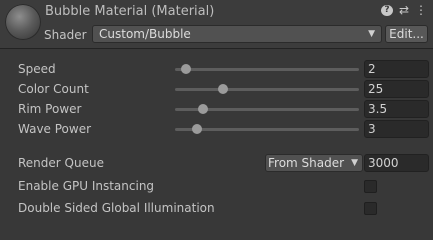  Describe the element at coordinates (396, 129) in the screenshot. I see `wave-power-field: 3` at that location.